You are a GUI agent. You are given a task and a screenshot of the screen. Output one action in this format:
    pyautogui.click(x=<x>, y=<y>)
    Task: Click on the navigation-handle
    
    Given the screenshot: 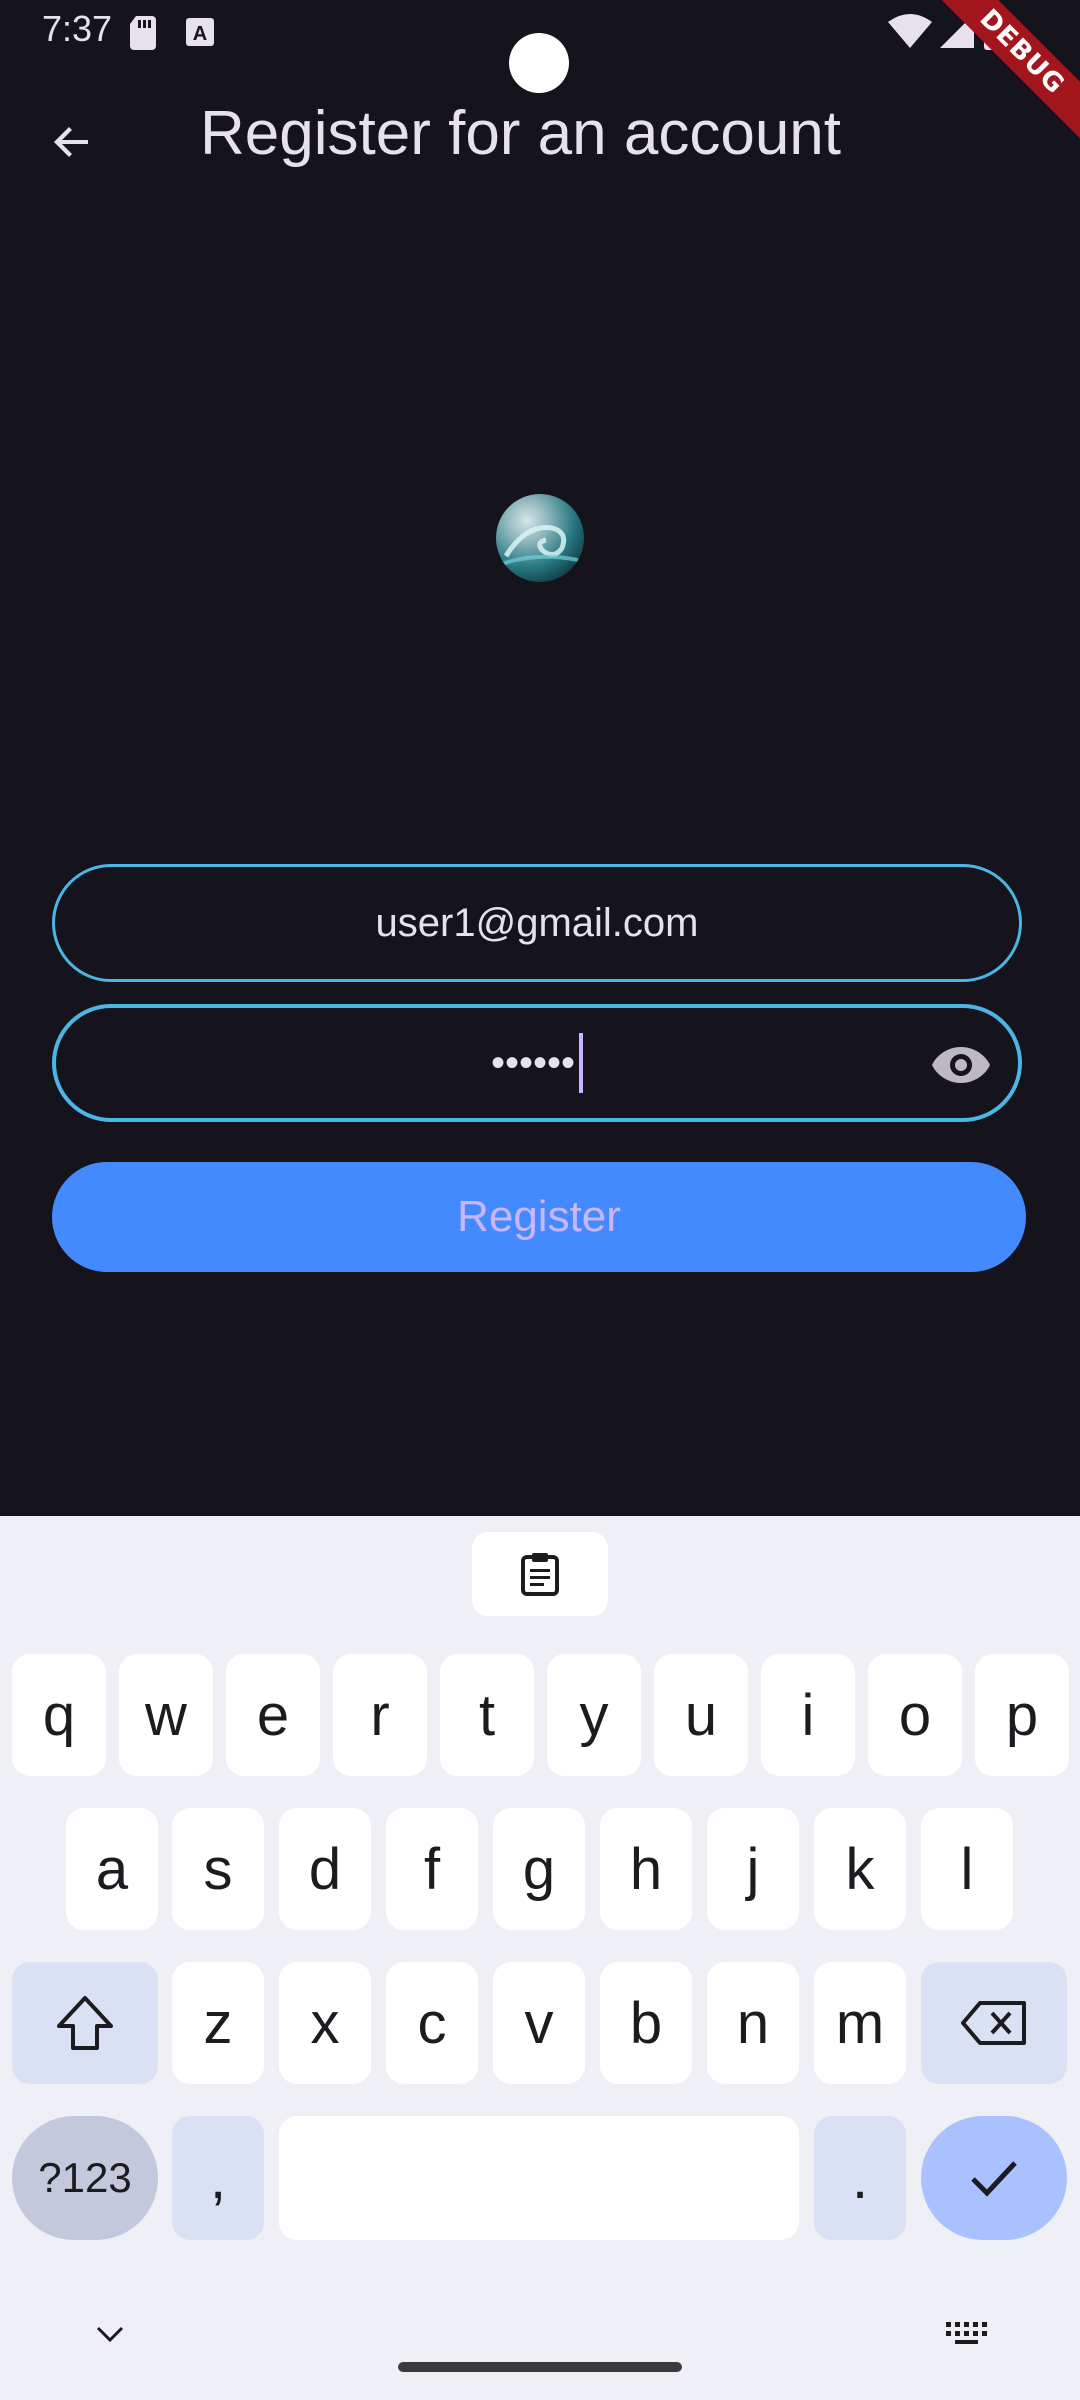 What is the action you would take?
    pyautogui.click(x=540, y=2367)
    